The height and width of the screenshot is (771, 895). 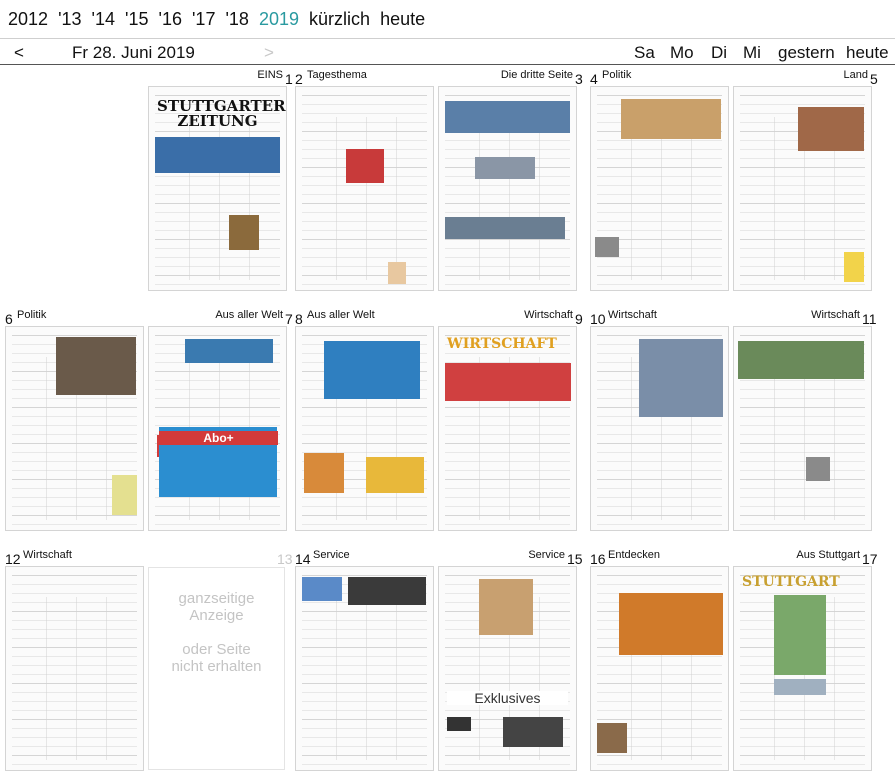 I want to click on newspaper-page-1: STUTTGARTER ZEITUNG, so click(x=217, y=188).